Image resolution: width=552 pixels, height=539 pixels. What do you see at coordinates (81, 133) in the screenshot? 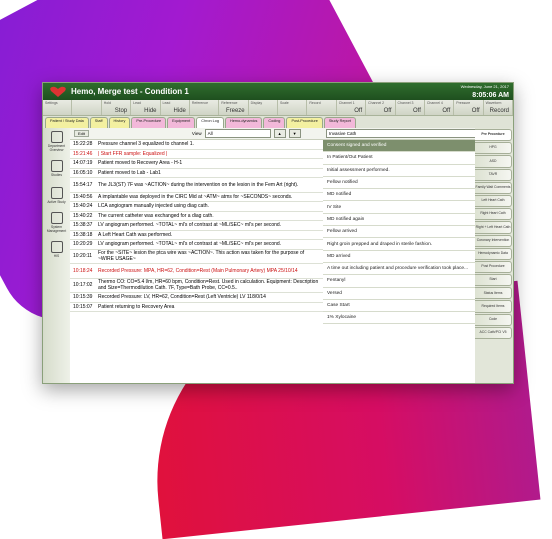
I see `edit-button: Edit` at bounding box center [81, 133].